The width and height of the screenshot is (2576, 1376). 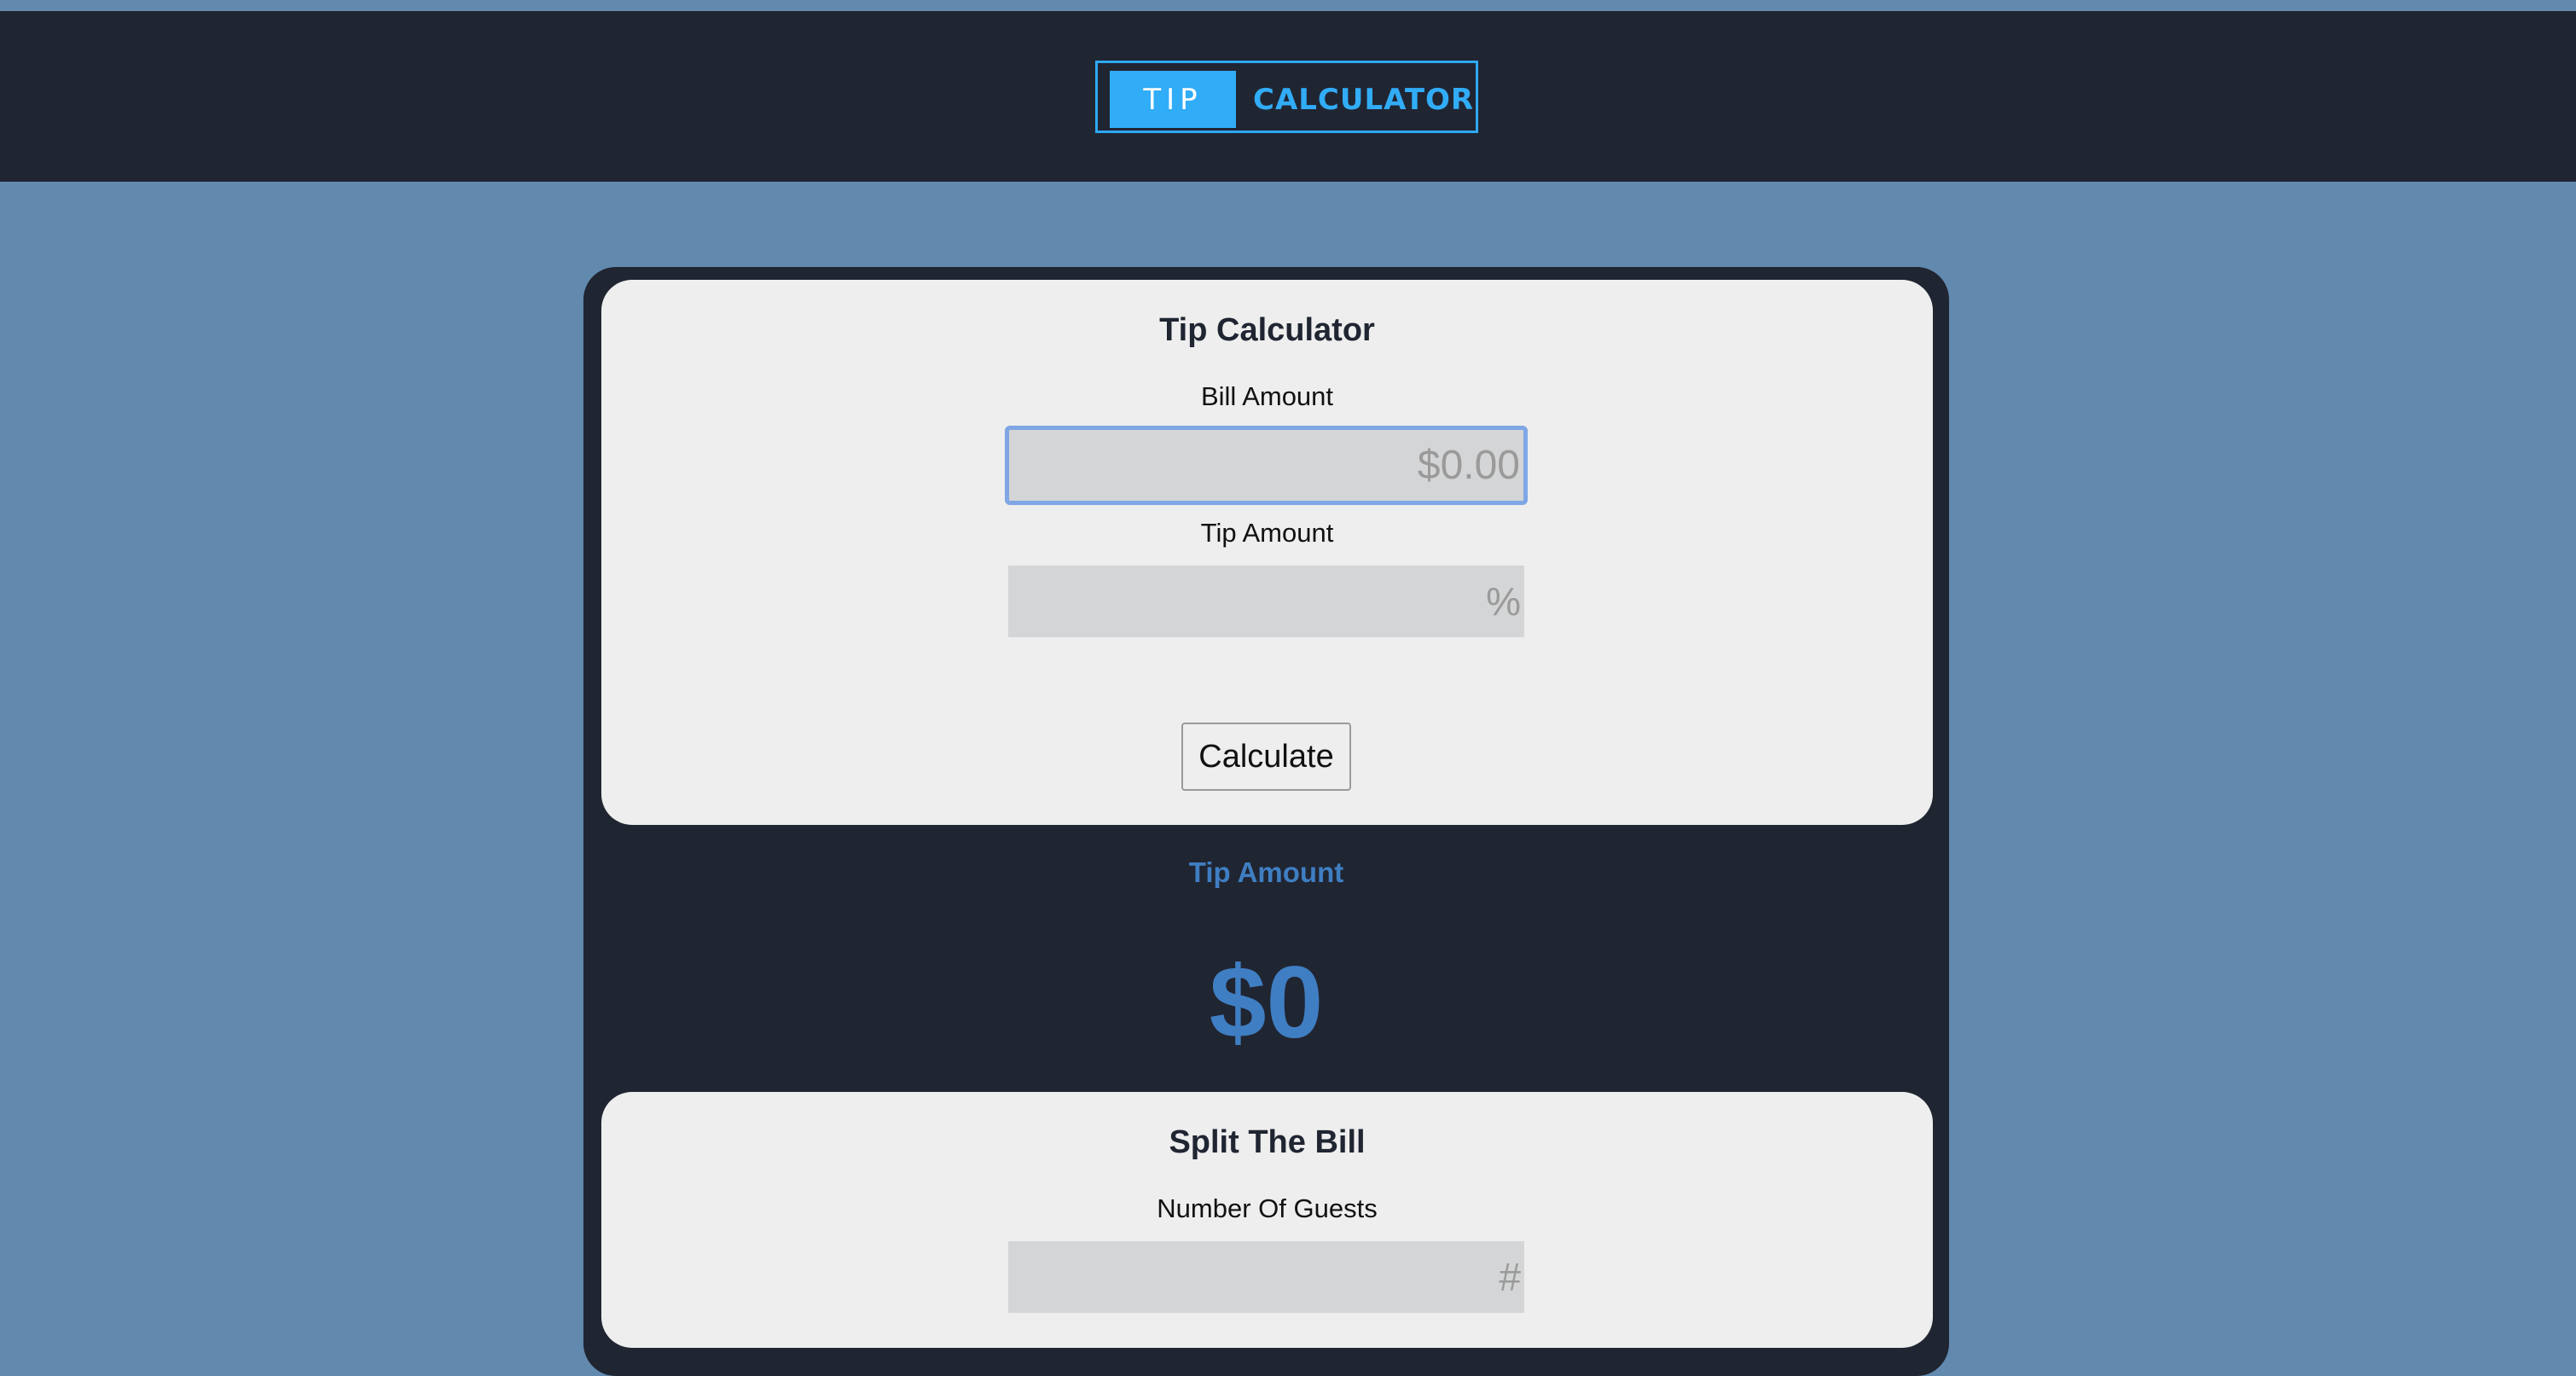 What do you see at coordinates (1267, 1208) in the screenshot?
I see `guests-label: Number Of Guests` at bounding box center [1267, 1208].